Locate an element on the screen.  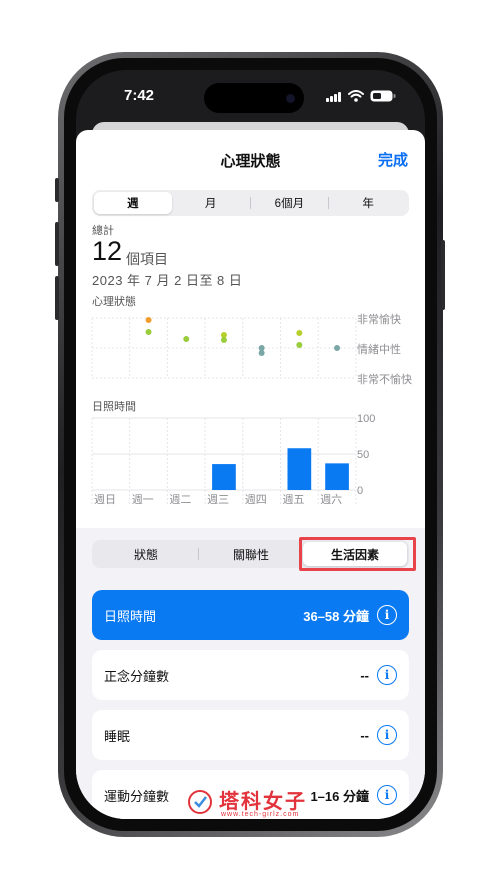
factor-label: 睡眠 is located at coordinates (117, 736).